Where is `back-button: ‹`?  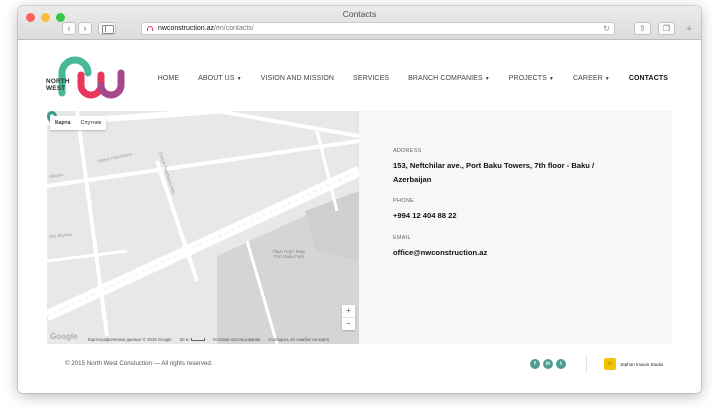
back-button: ‹ is located at coordinates (69, 28).